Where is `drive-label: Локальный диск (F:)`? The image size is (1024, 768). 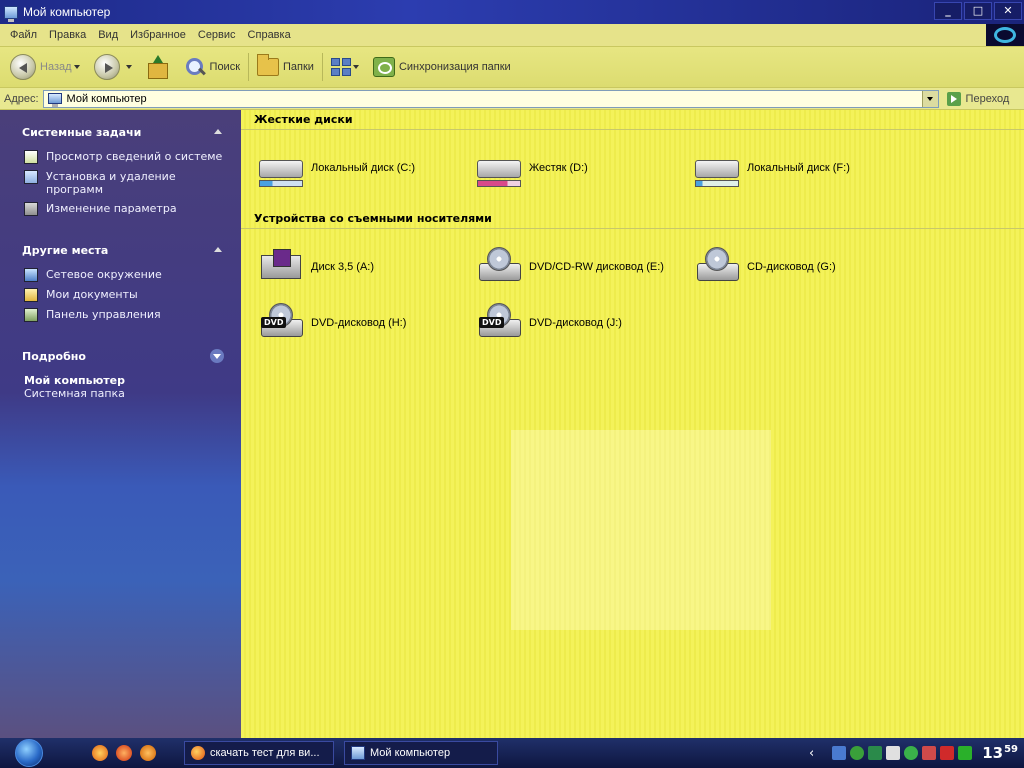
drive-label: Локальный диск (F:) is located at coordinates (798, 168).